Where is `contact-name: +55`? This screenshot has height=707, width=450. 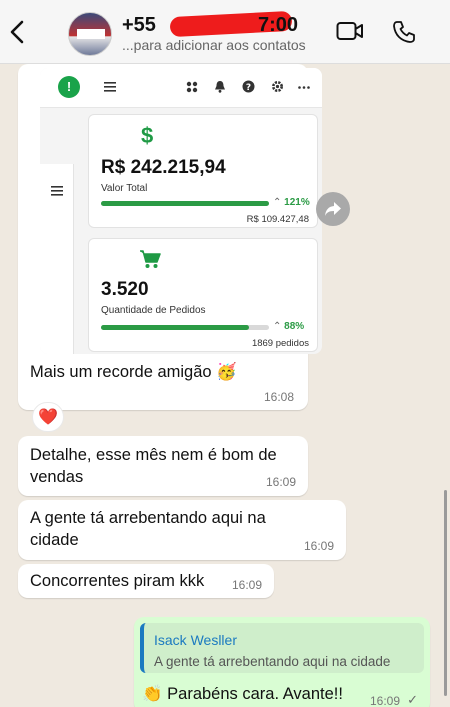
contact-name: +55 is located at coordinates (139, 25).